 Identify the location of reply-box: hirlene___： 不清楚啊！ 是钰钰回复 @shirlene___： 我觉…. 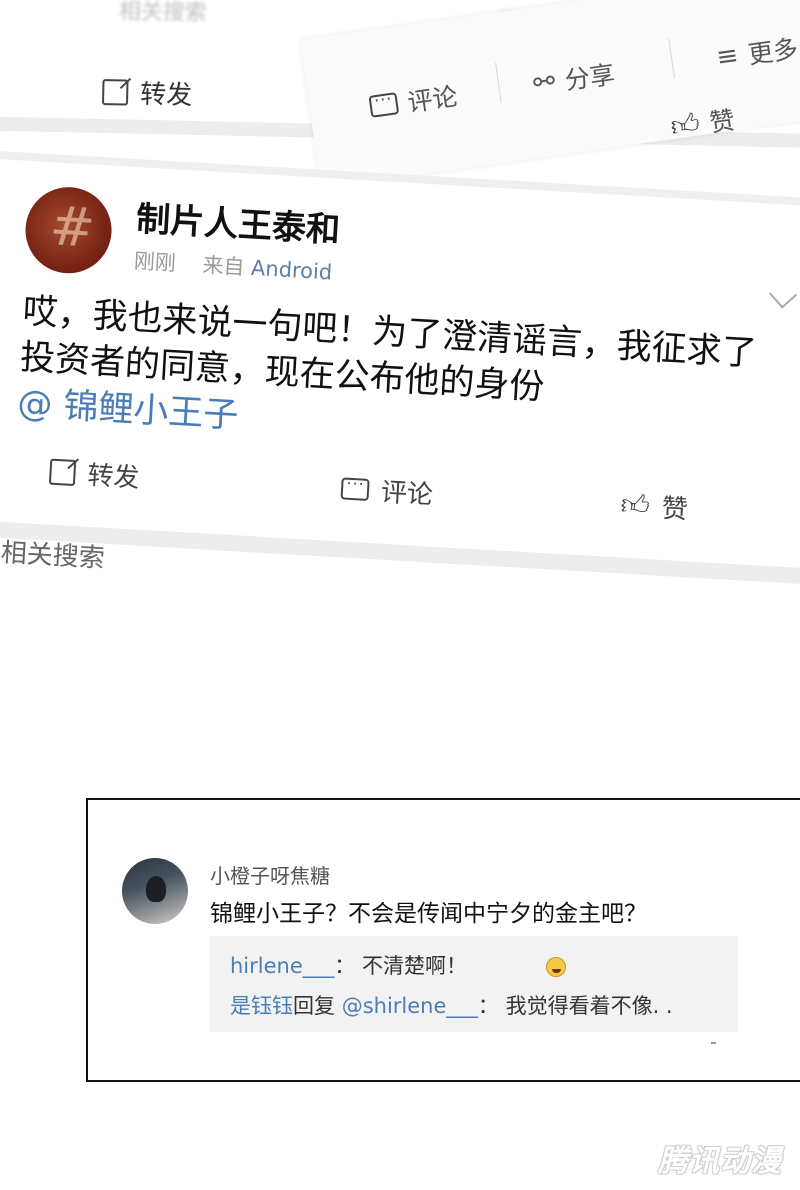
(474, 984).